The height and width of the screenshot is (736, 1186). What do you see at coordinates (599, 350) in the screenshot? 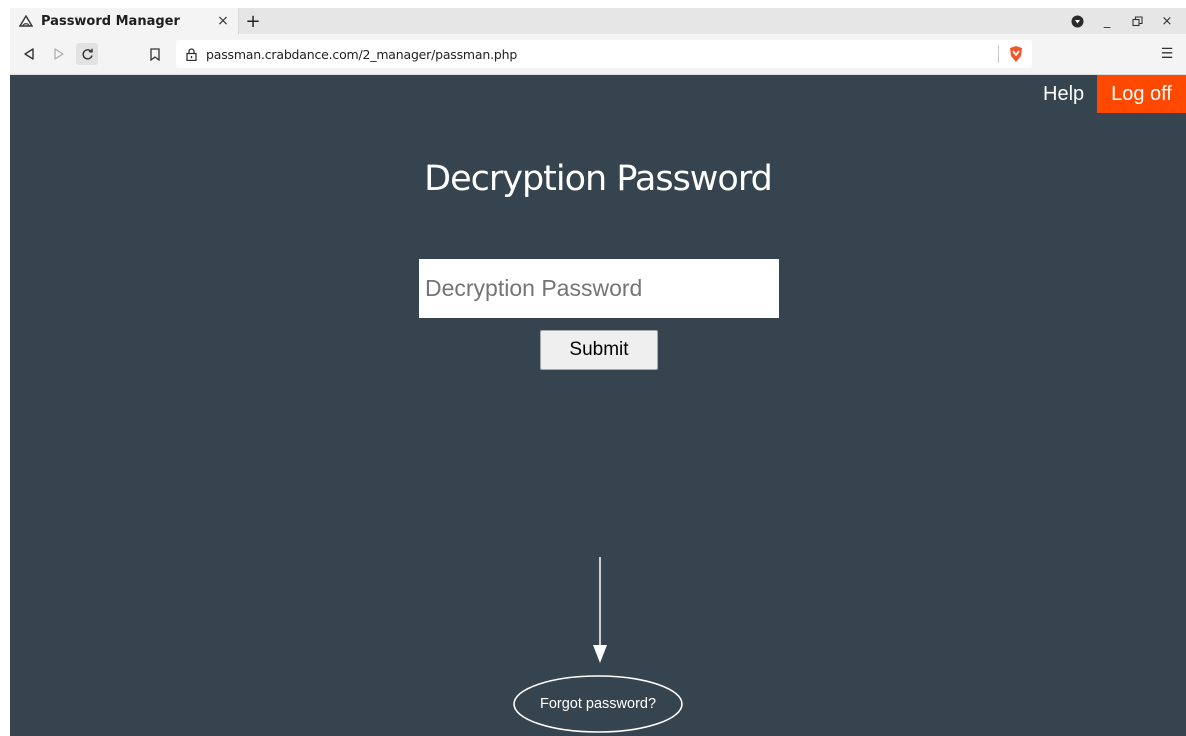
I see `submit-button: Submit` at bounding box center [599, 350].